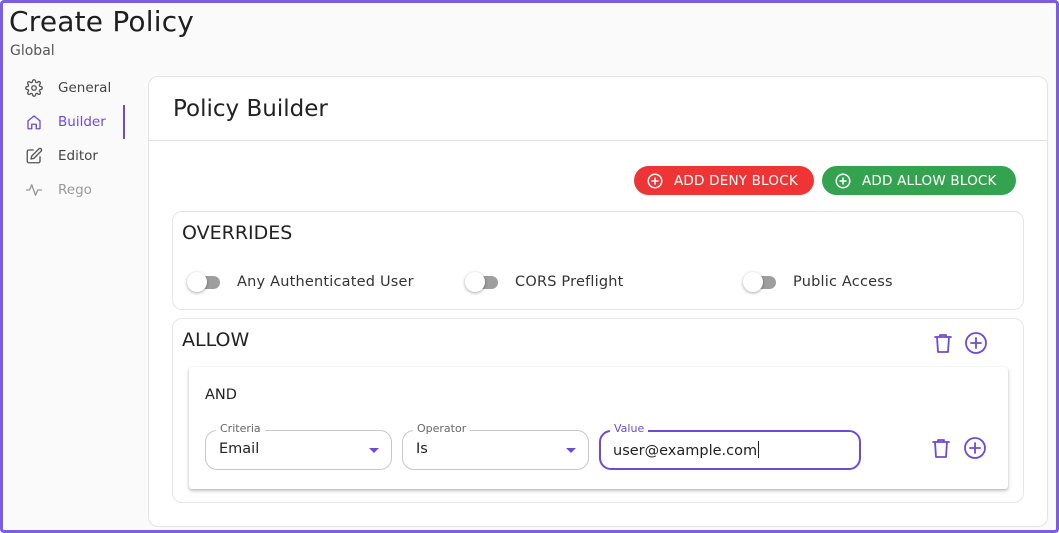 The width and height of the screenshot is (1059, 533). I want to click on add-deny-block-button: ADD DENY BLOCK, so click(724, 180).